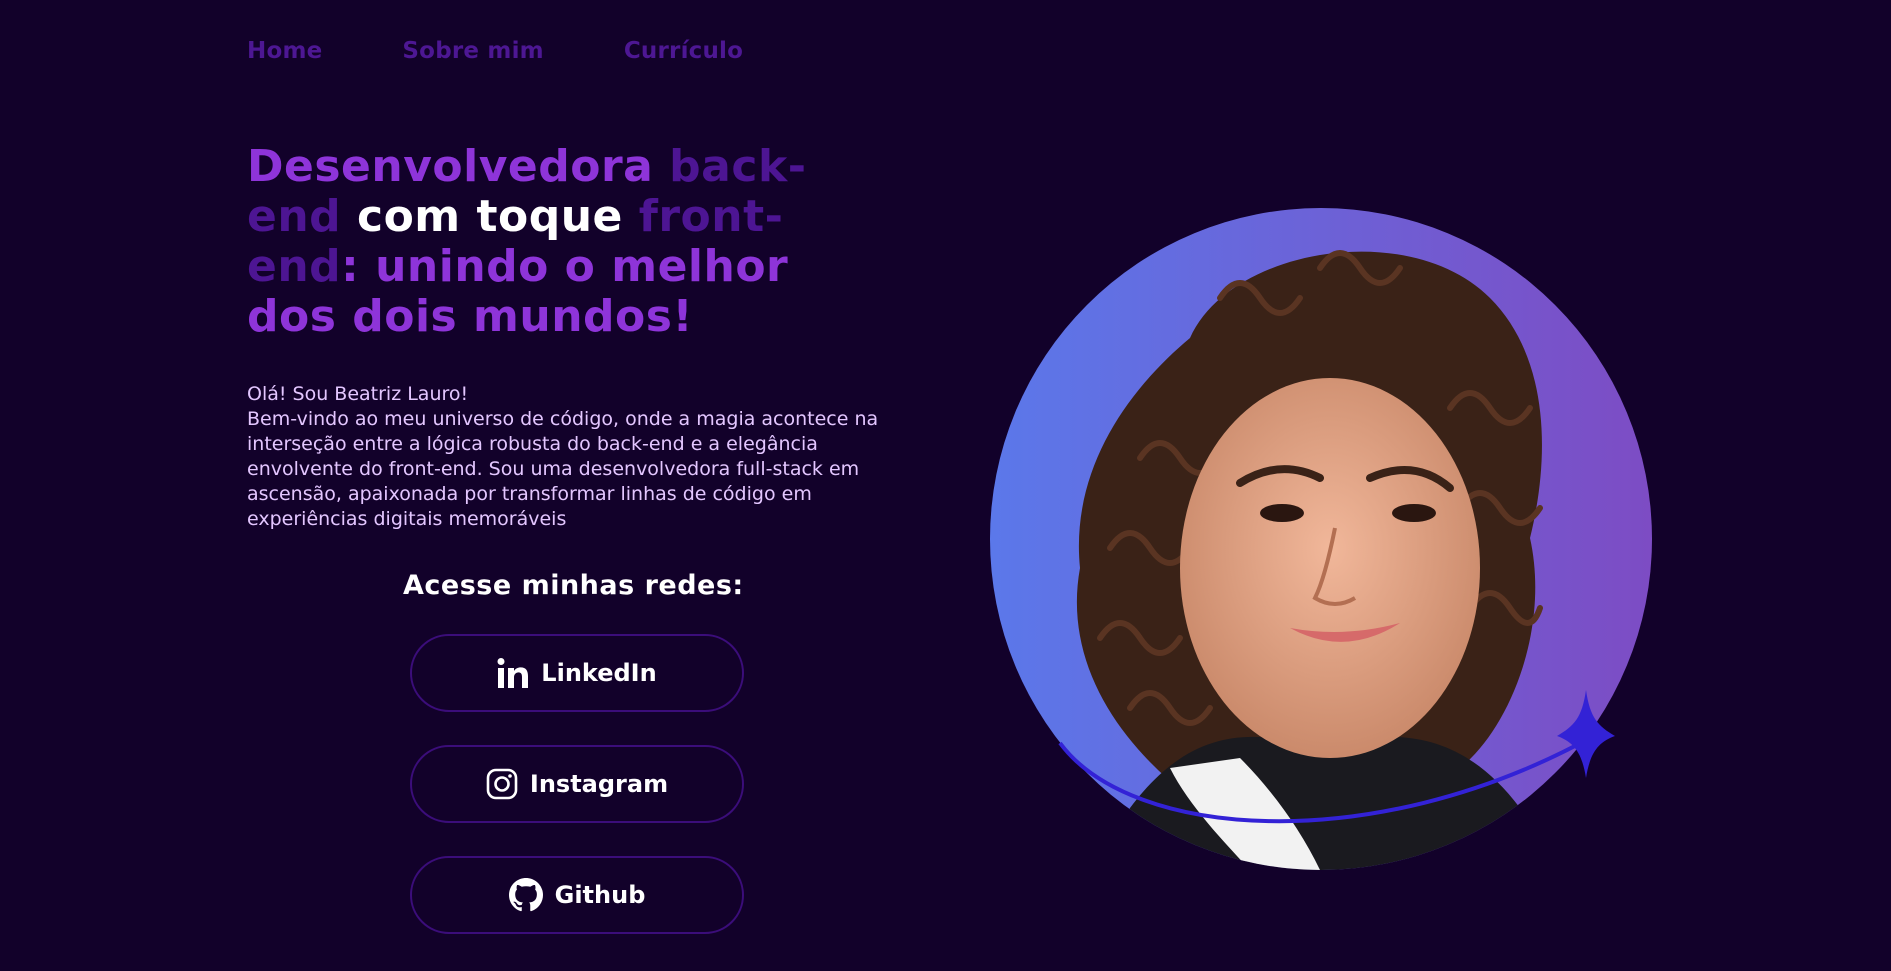  I want to click on hero-title-part1: Desenvolvedora, so click(458, 166).